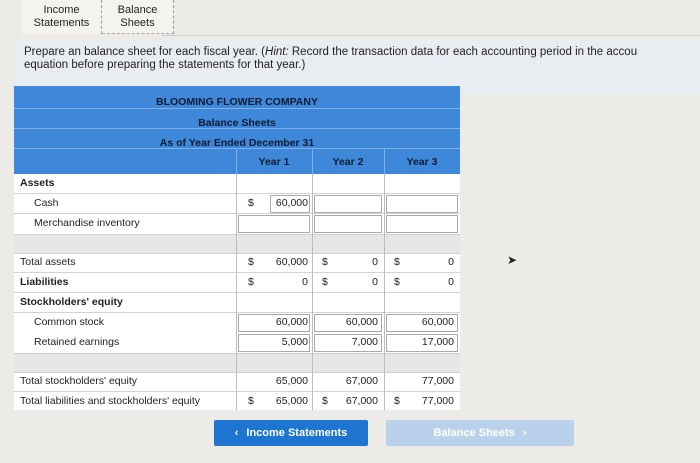  What do you see at coordinates (524, 433) in the screenshot?
I see `chevron-right-icon: ›` at bounding box center [524, 433].